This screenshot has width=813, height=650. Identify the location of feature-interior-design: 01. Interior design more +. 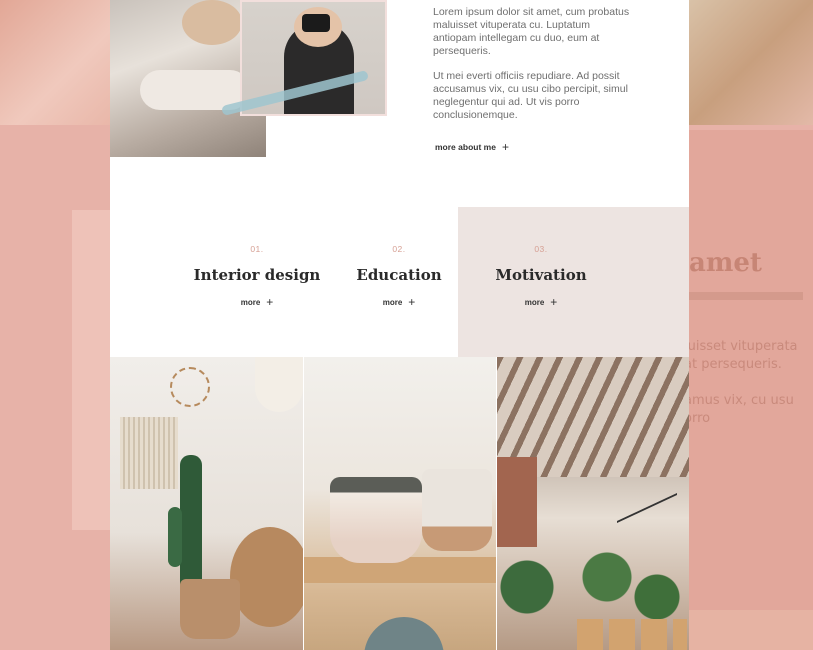
(257, 276).